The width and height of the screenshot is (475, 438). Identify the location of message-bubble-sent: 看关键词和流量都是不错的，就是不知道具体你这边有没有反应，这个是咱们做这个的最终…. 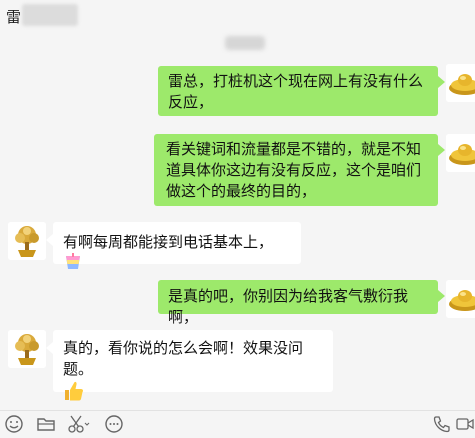
(296, 170).